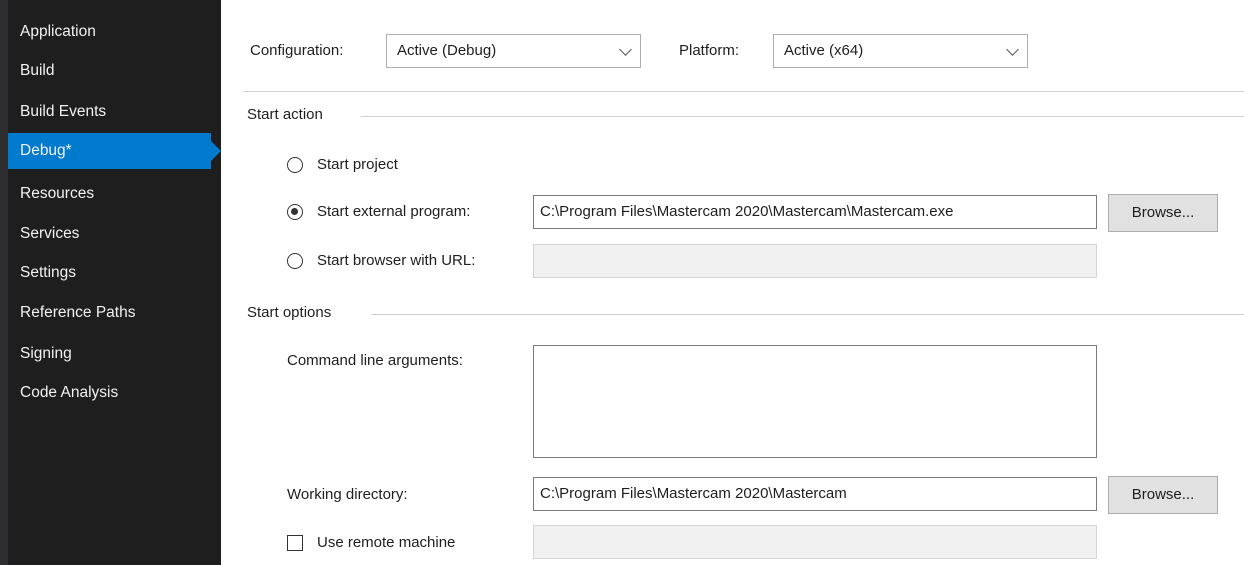 The width and height of the screenshot is (1244, 565). Describe the element at coordinates (386, 542) in the screenshot. I see `use-remote-machine-label: Use remote machine` at that location.